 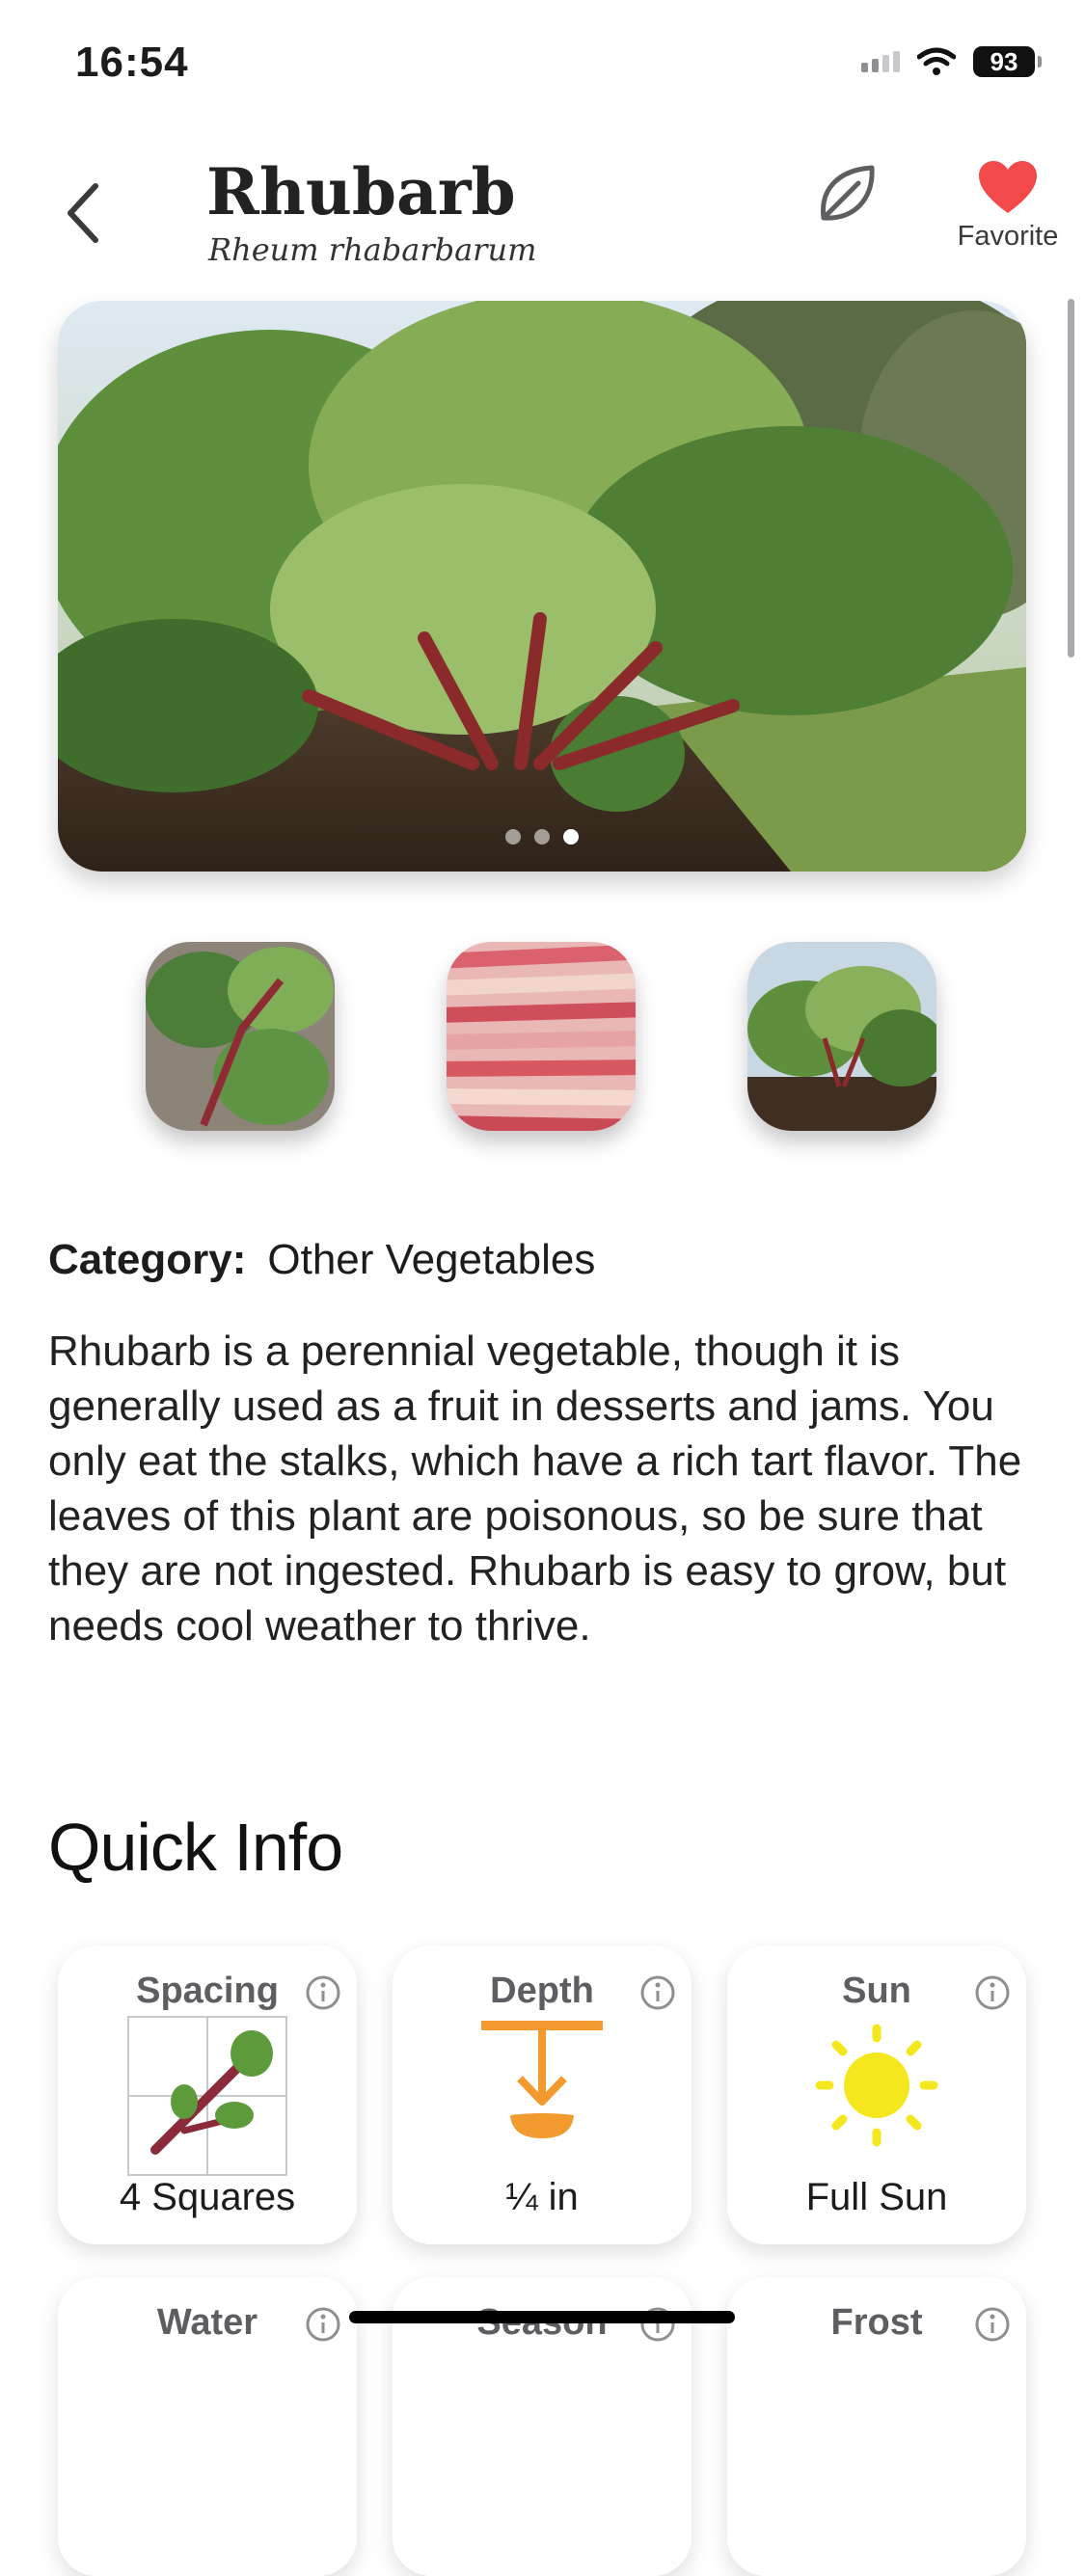 I want to click on cellular-signal-icon, so click(x=881, y=62).